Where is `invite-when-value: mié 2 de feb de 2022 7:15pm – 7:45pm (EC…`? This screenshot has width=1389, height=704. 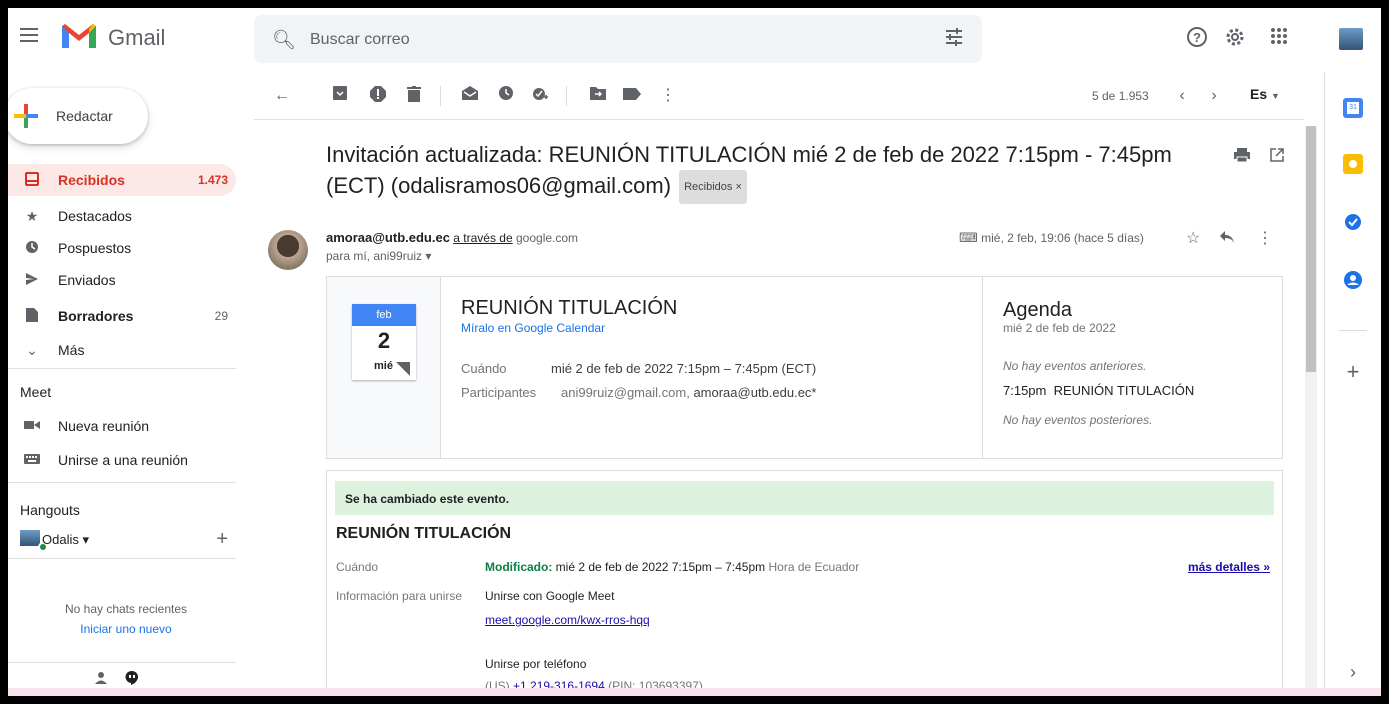 invite-when-value: mié 2 de feb de 2022 7:15pm – 7:45pm (EC… is located at coordinates (684, 368).